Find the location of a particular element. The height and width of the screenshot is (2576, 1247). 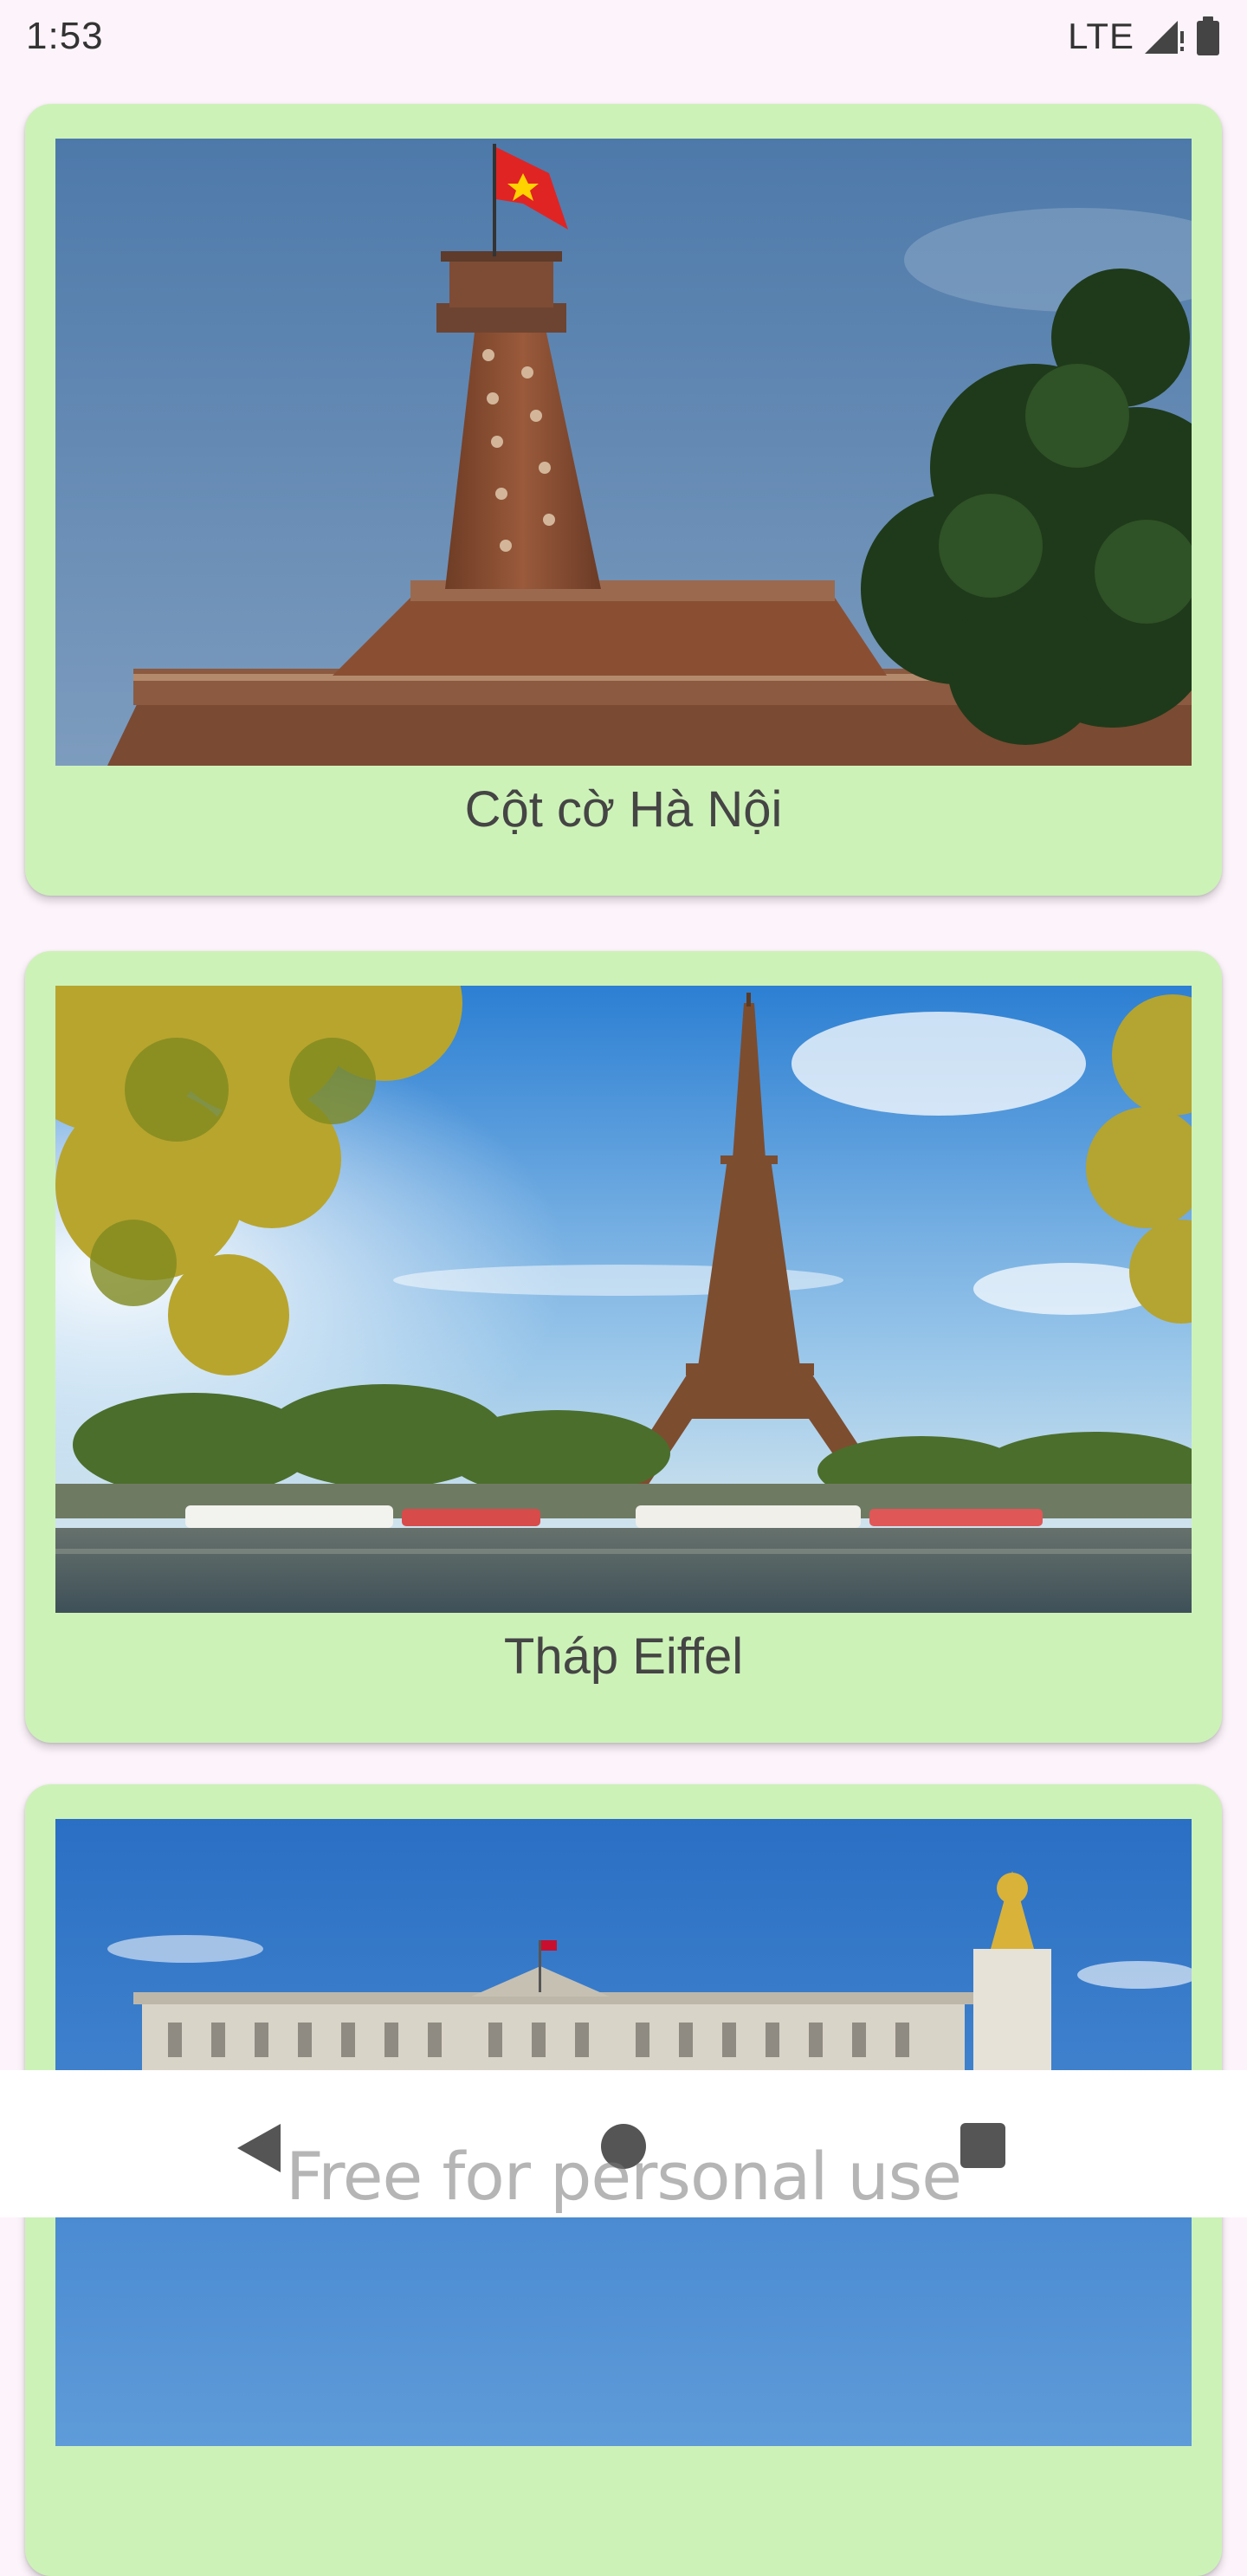

status-bar: 1:53 LTE is located at coordinates (623, 36).